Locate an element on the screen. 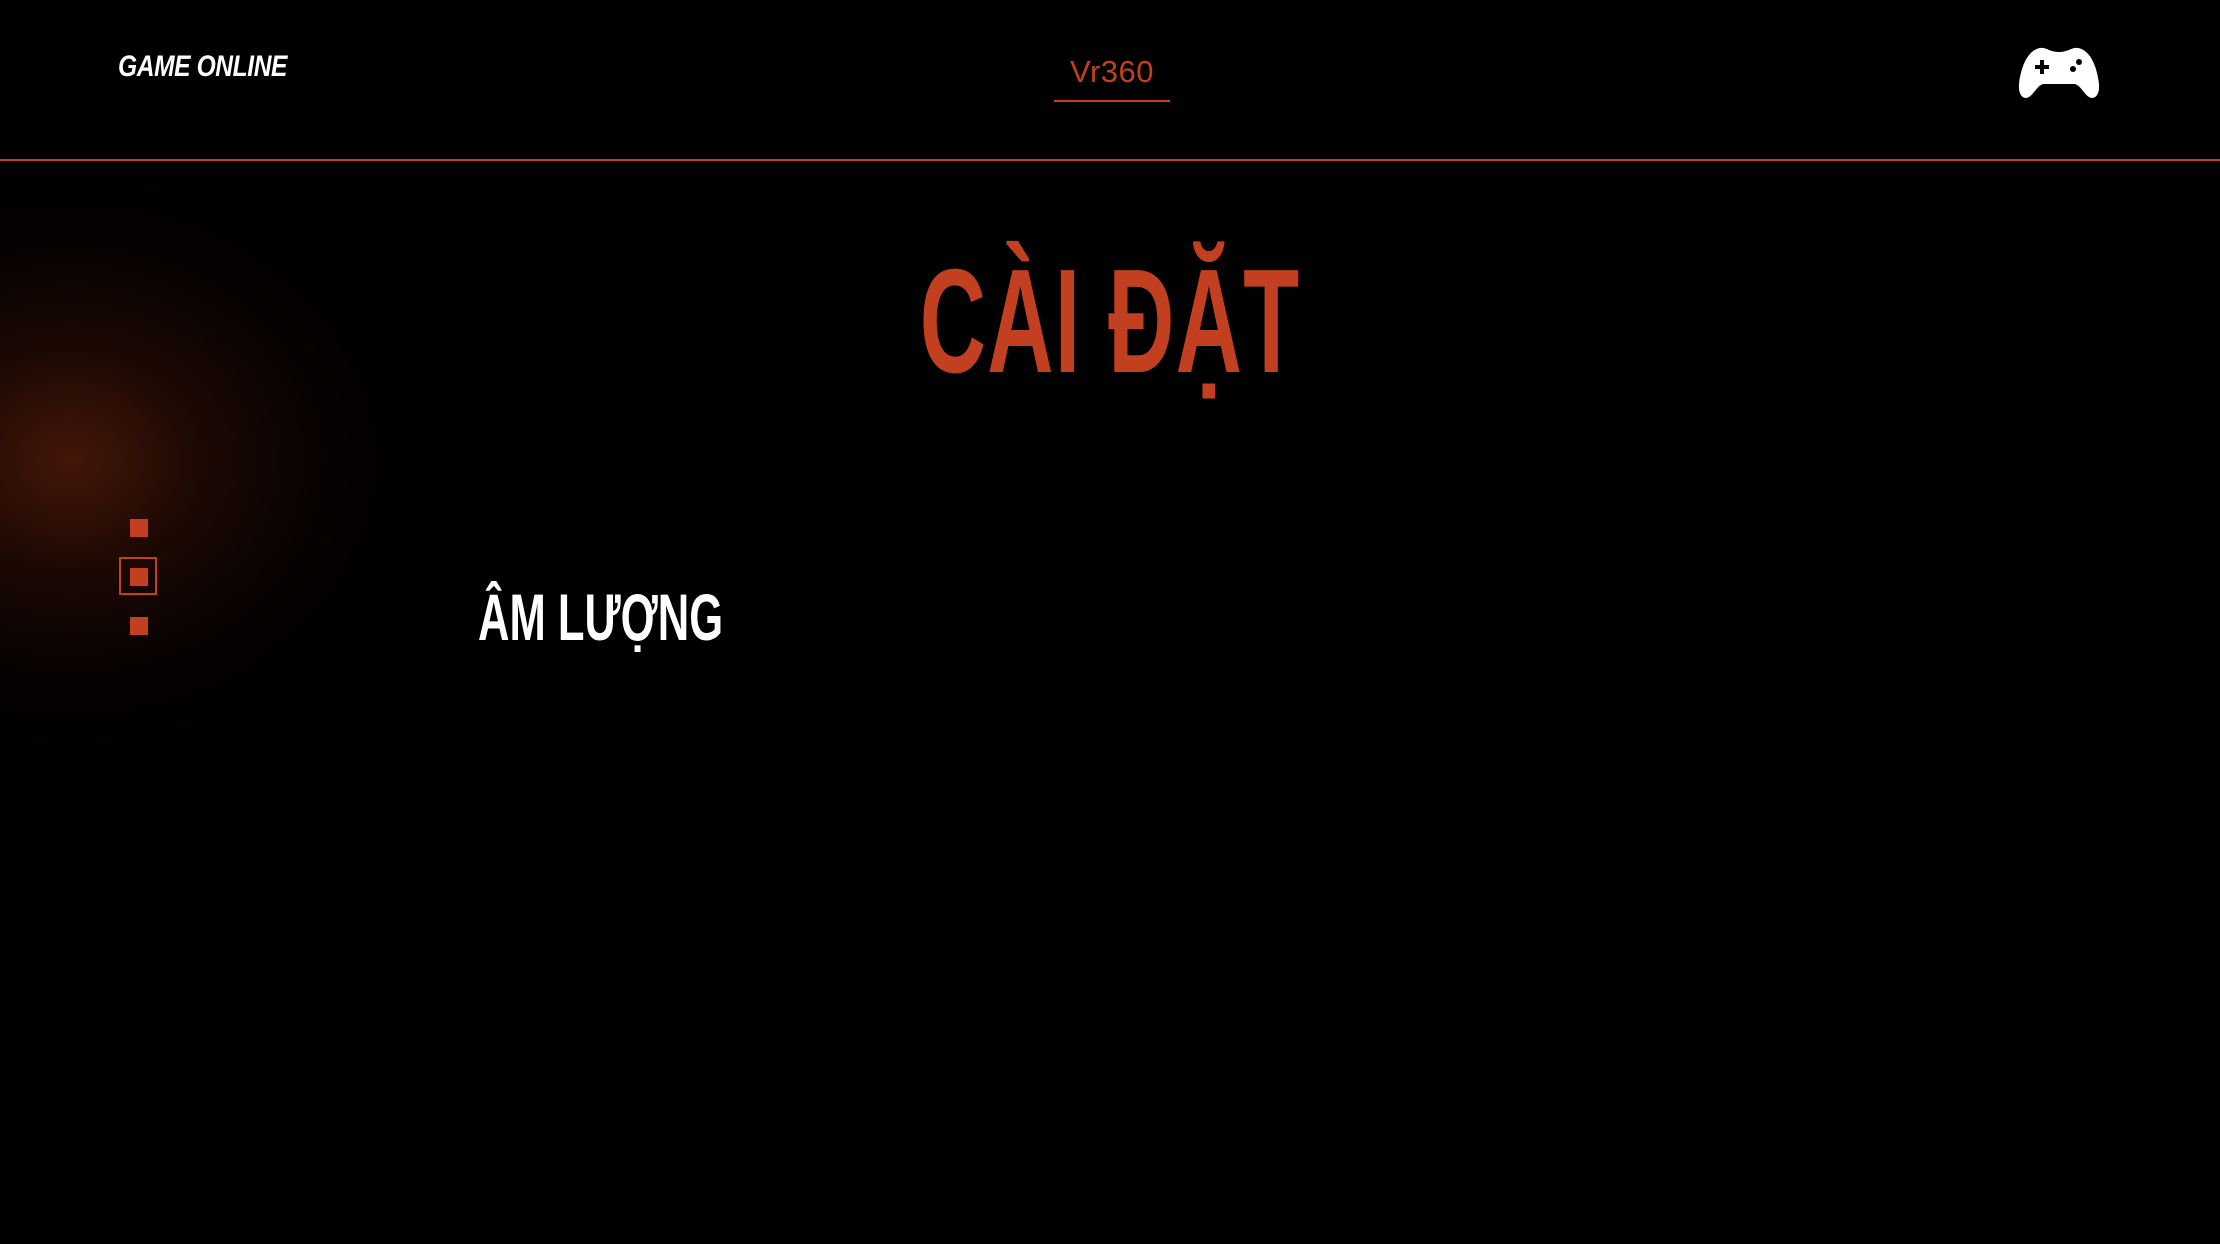 This screenshot has height=1244, width=2220. page-indicator-2-active is located at coordinates (139, 577).